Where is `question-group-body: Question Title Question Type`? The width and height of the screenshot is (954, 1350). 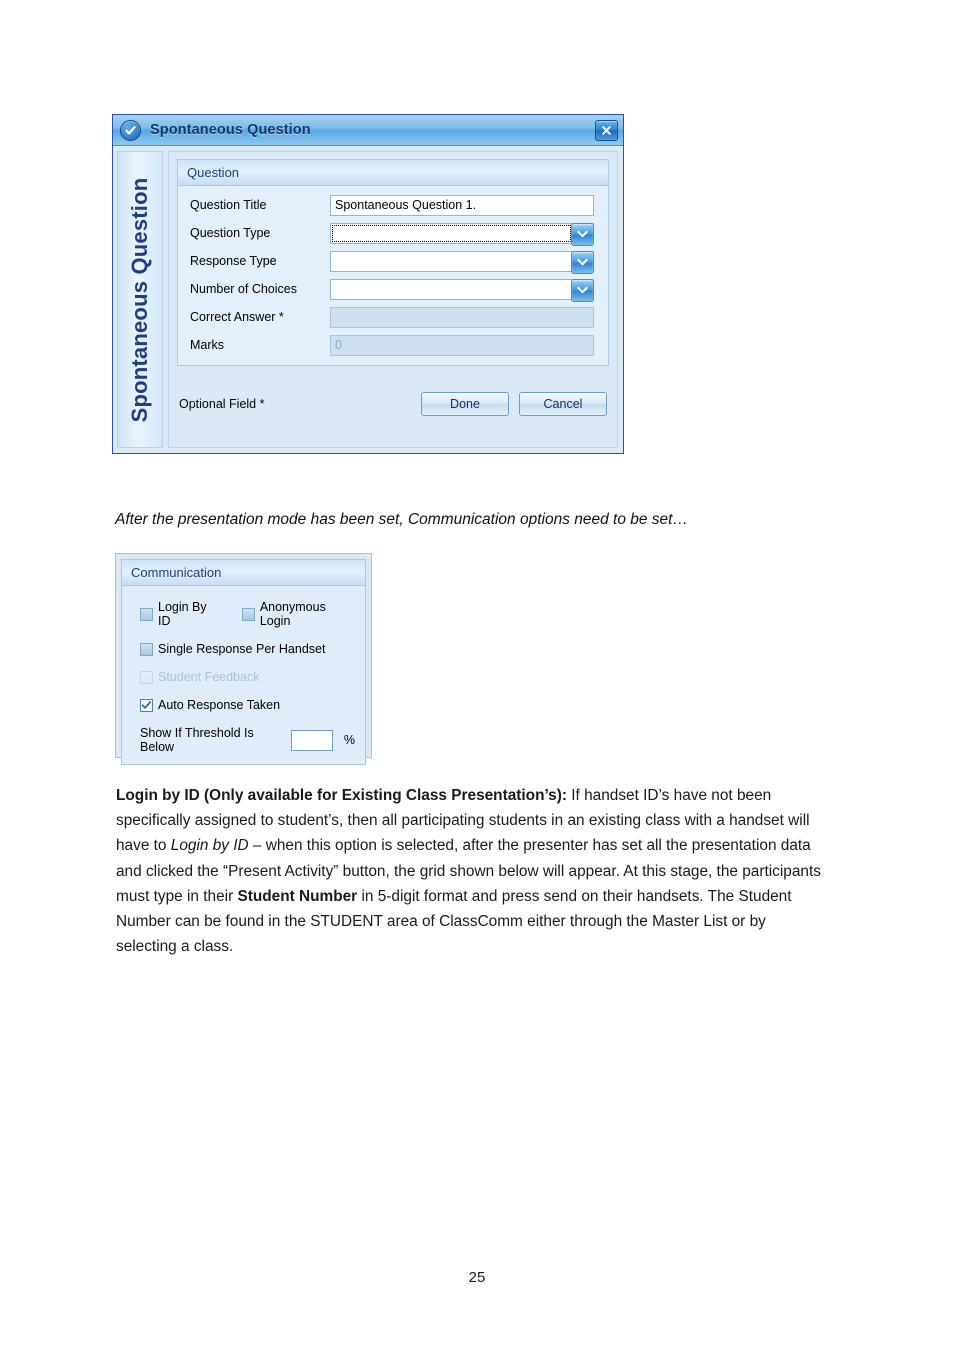 question-group-body: Question Title Question Type is located at coordinates (393, 275).